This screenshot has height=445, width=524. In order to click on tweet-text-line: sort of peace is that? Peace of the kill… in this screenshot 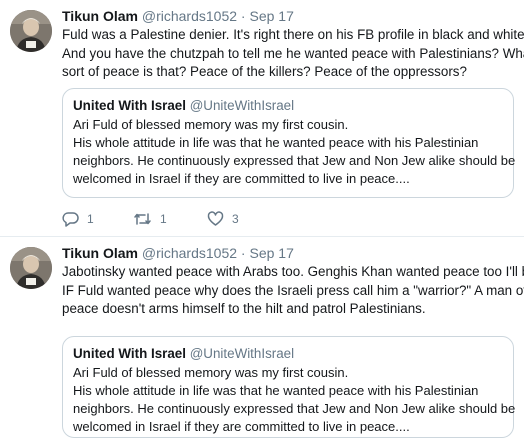, I will do `click(264, 71)`.